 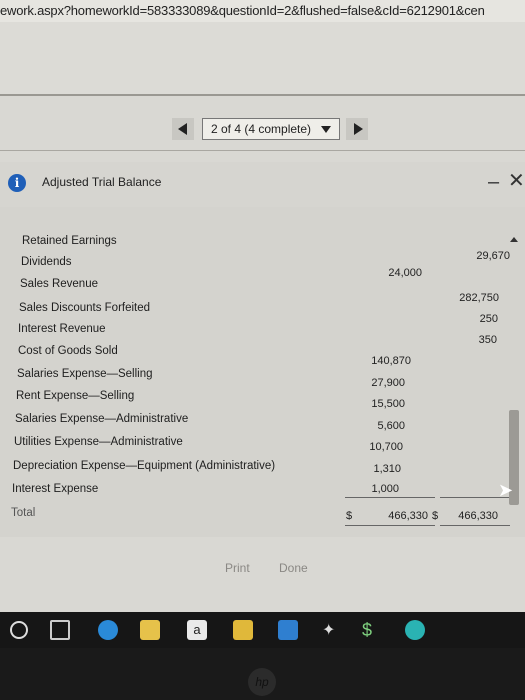 I want to click on table-row-label: Sales Revenue, so click(x=59, y=284).